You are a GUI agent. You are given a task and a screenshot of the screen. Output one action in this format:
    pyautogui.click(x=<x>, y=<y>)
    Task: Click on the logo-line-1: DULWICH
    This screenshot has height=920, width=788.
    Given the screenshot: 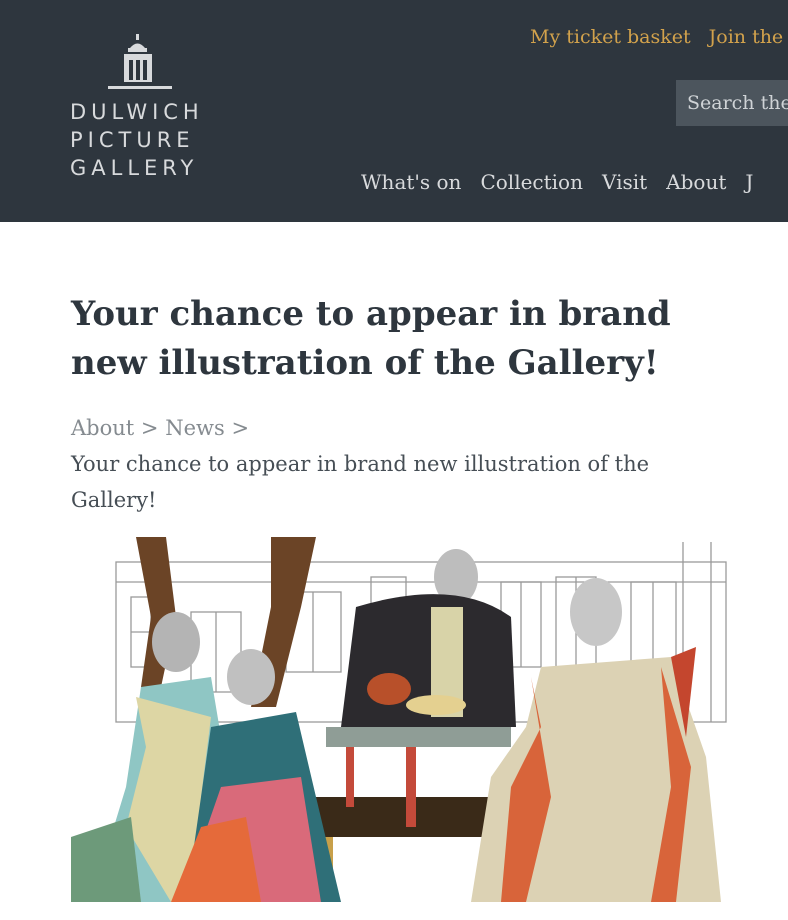 What is the action you would take?
    pyautogui.click(x=137, y=112)
    